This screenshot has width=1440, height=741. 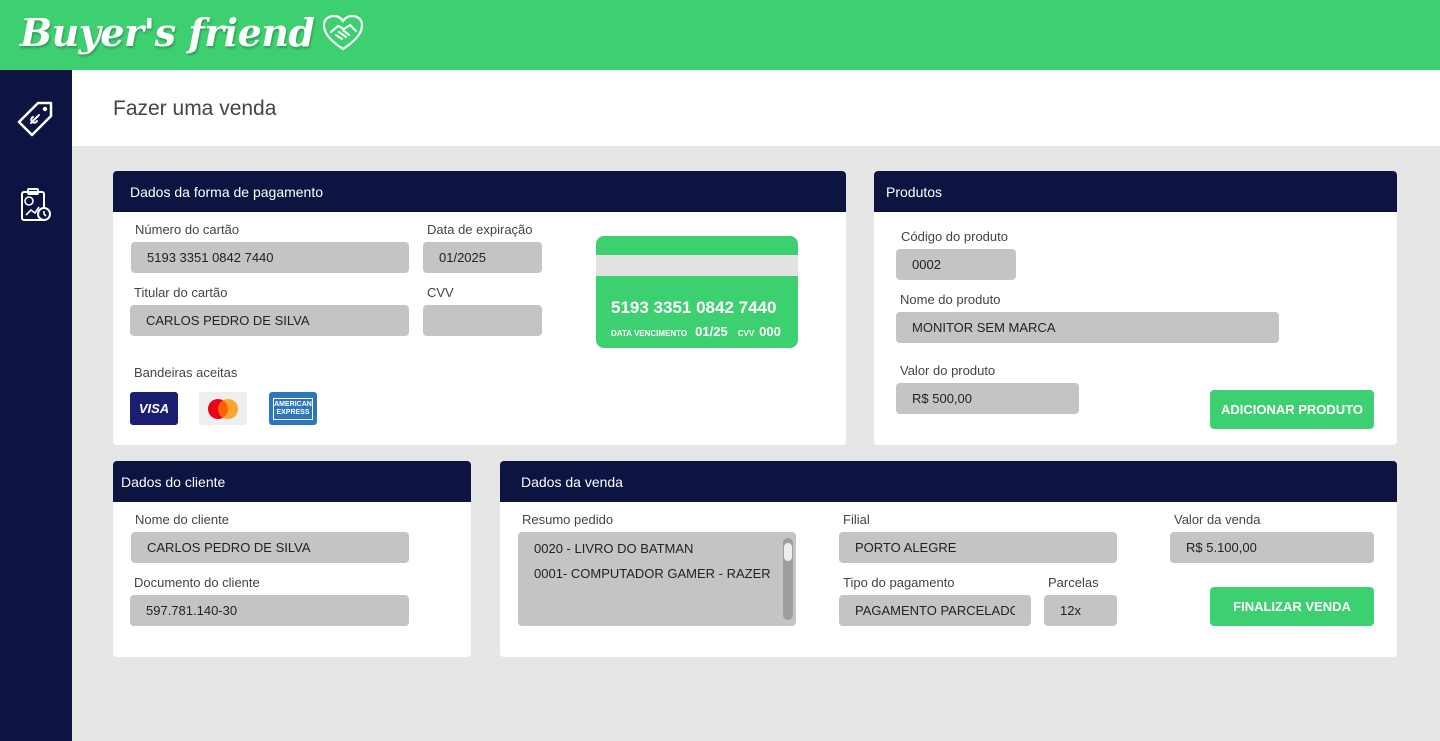 I want to click on order-summary-label: Resumo pedido, so click(x=568, y=519).